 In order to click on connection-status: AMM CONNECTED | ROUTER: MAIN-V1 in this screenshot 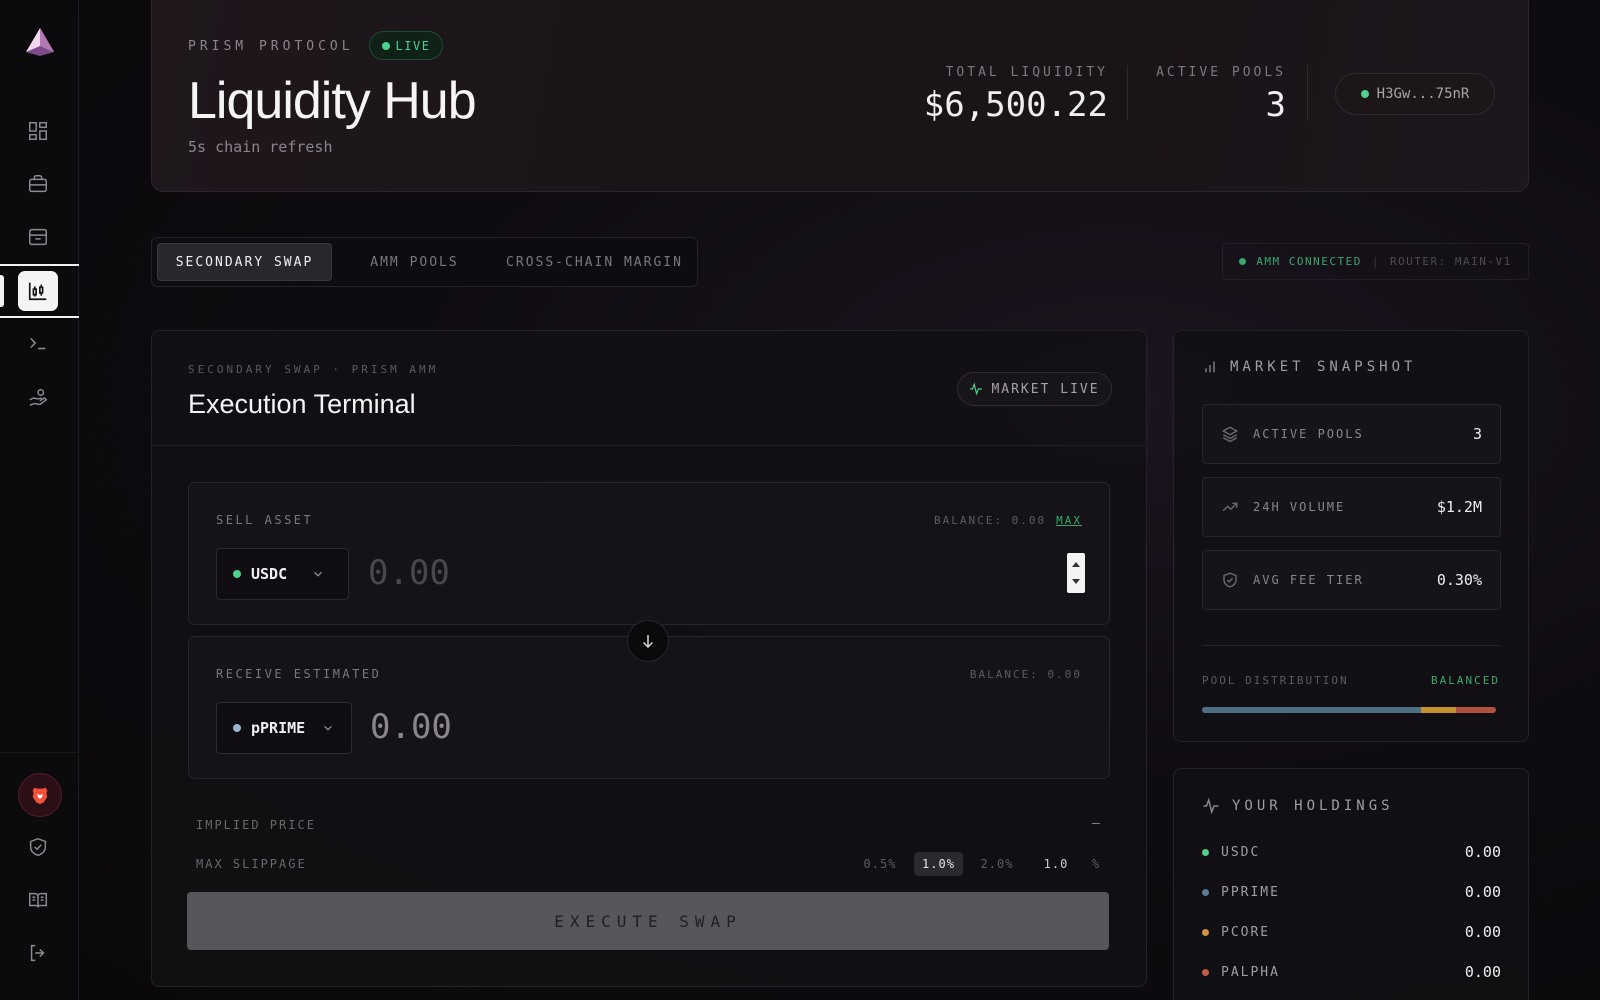, I will do `click(1375, 261)`.